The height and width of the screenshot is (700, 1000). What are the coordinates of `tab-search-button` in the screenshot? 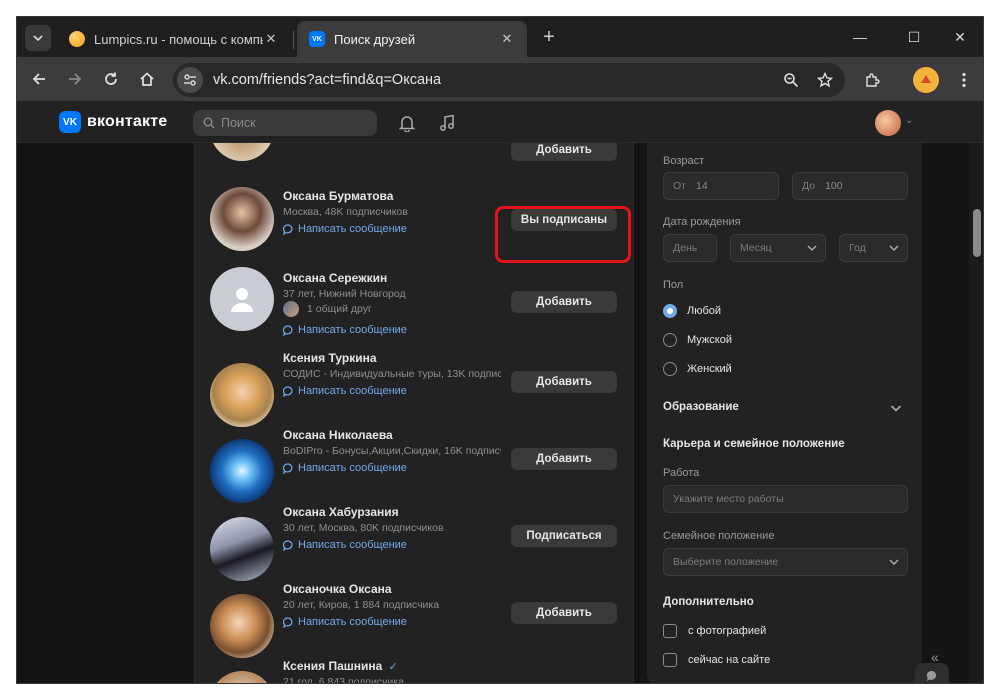 It's located at (38, 38).